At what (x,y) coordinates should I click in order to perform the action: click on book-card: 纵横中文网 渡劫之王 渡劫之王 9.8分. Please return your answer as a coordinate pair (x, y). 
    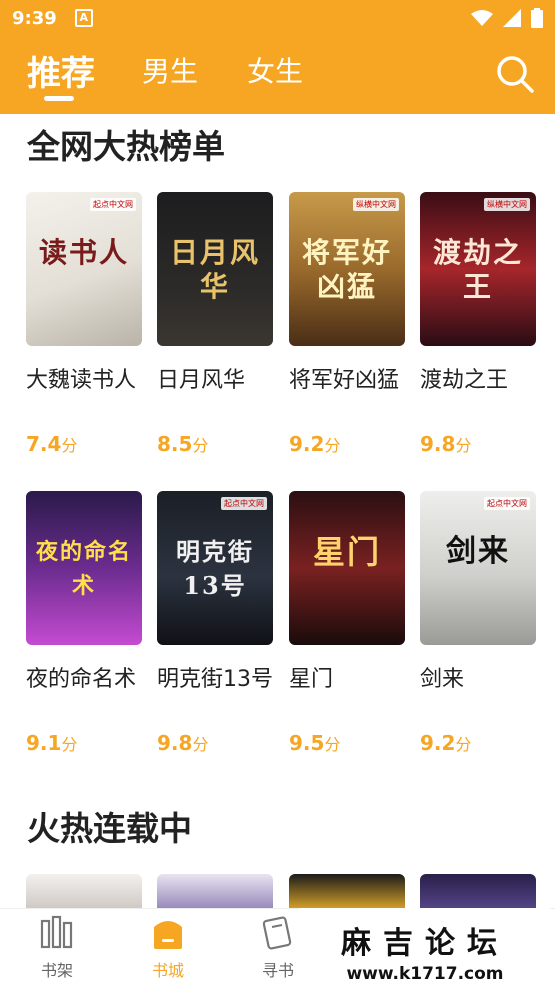
    Looking at the image, I should click on (478, 324).